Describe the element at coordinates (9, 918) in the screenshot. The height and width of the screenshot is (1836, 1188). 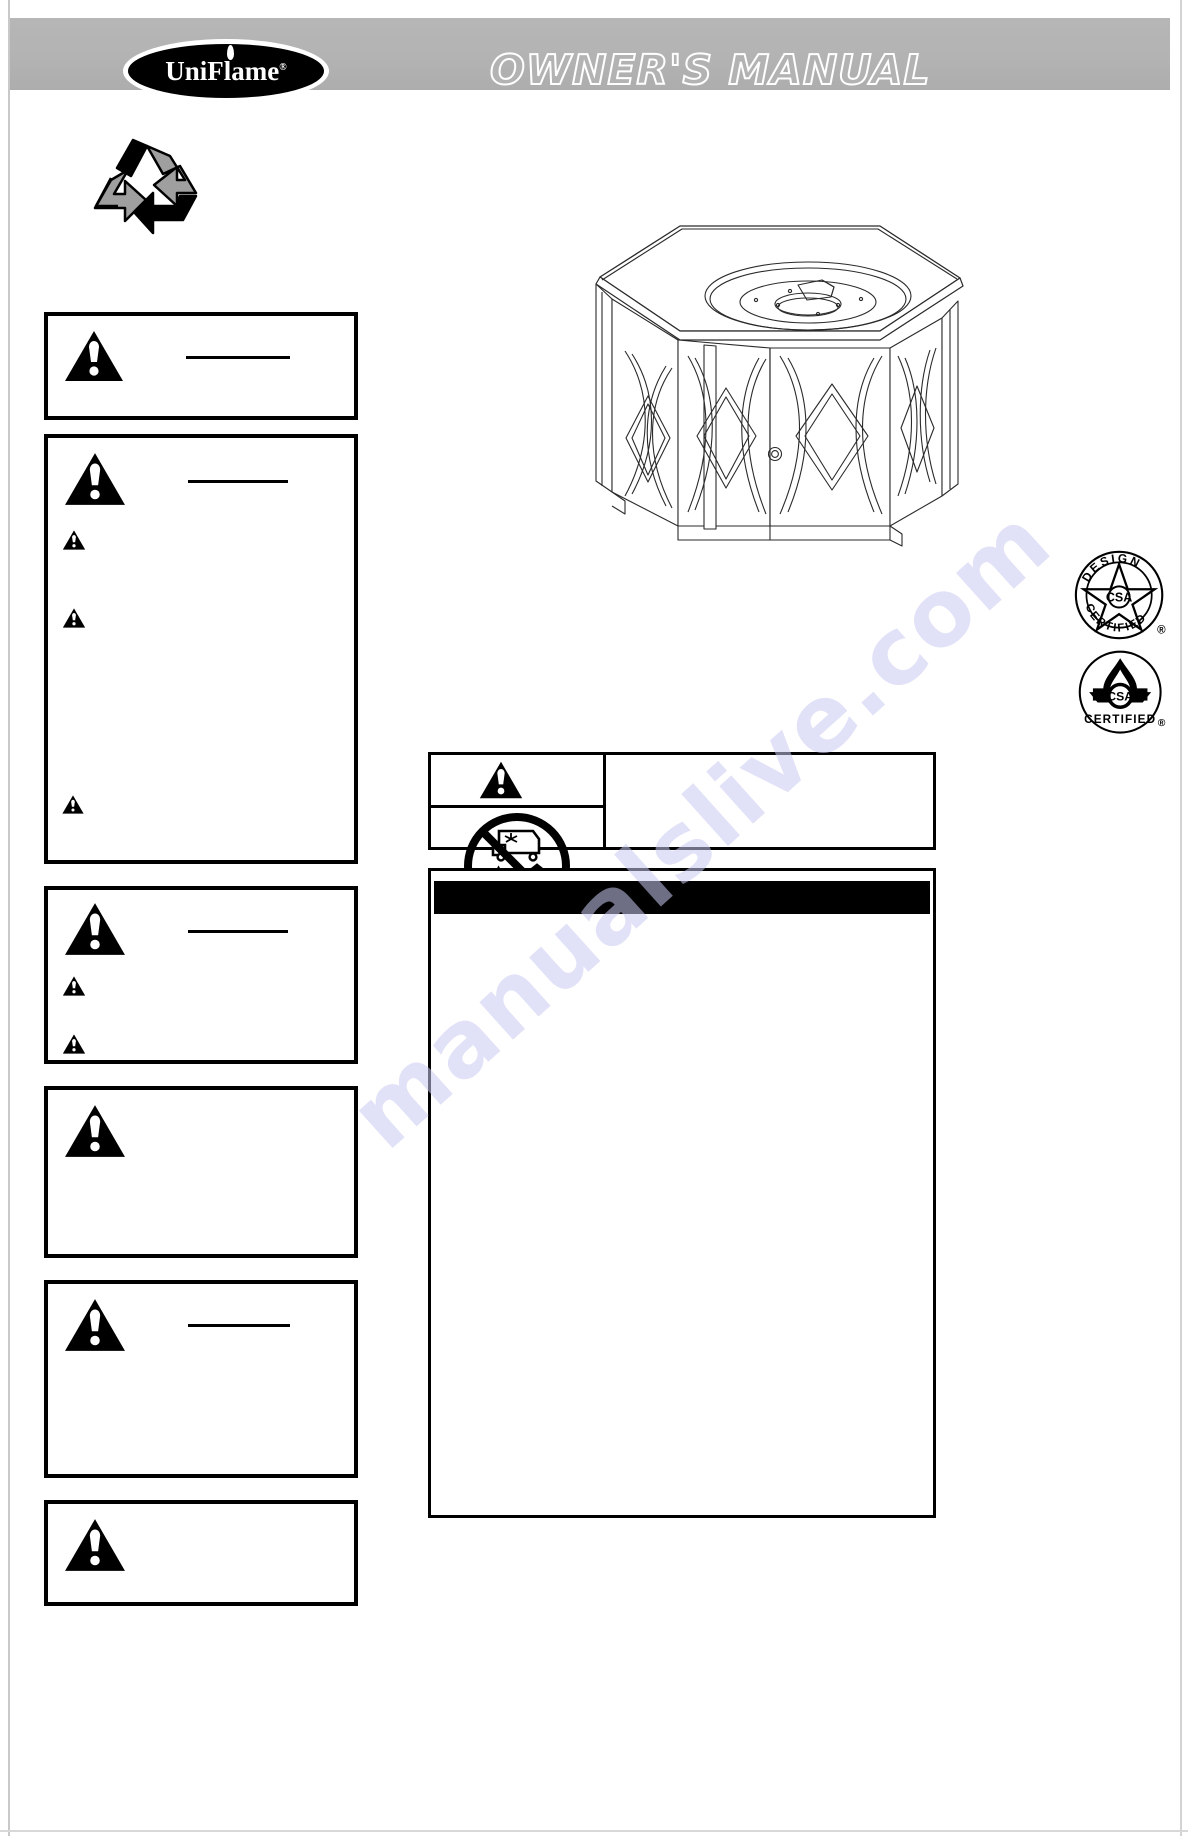
I see `scan-edge-left` at that location.